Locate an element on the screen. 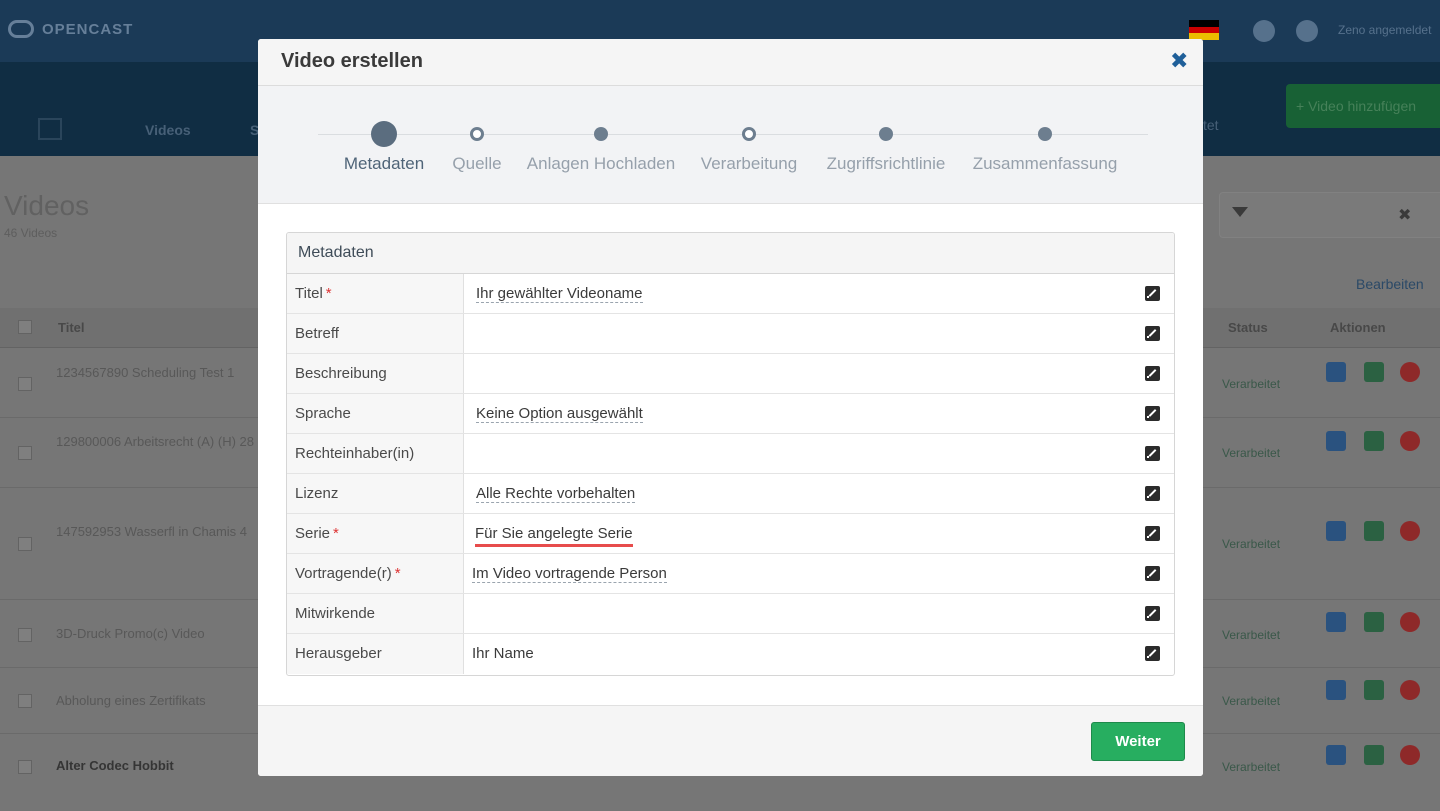  step-label: Verarbeitung is located at coordinates (749, 164).